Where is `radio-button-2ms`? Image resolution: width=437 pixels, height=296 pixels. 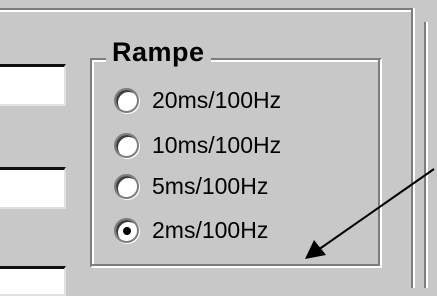 radio-button-2ms is located at coordinates (126, 230).